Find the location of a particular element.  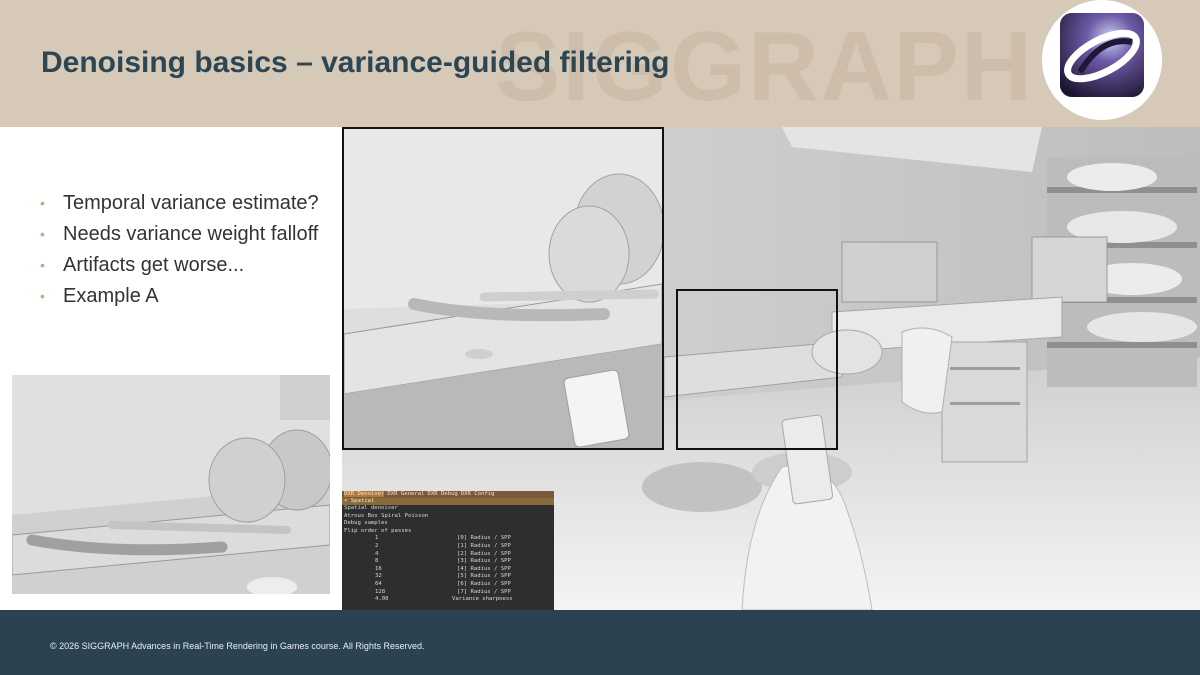

comparison-shelf-image is located at coordinates (171, 484).